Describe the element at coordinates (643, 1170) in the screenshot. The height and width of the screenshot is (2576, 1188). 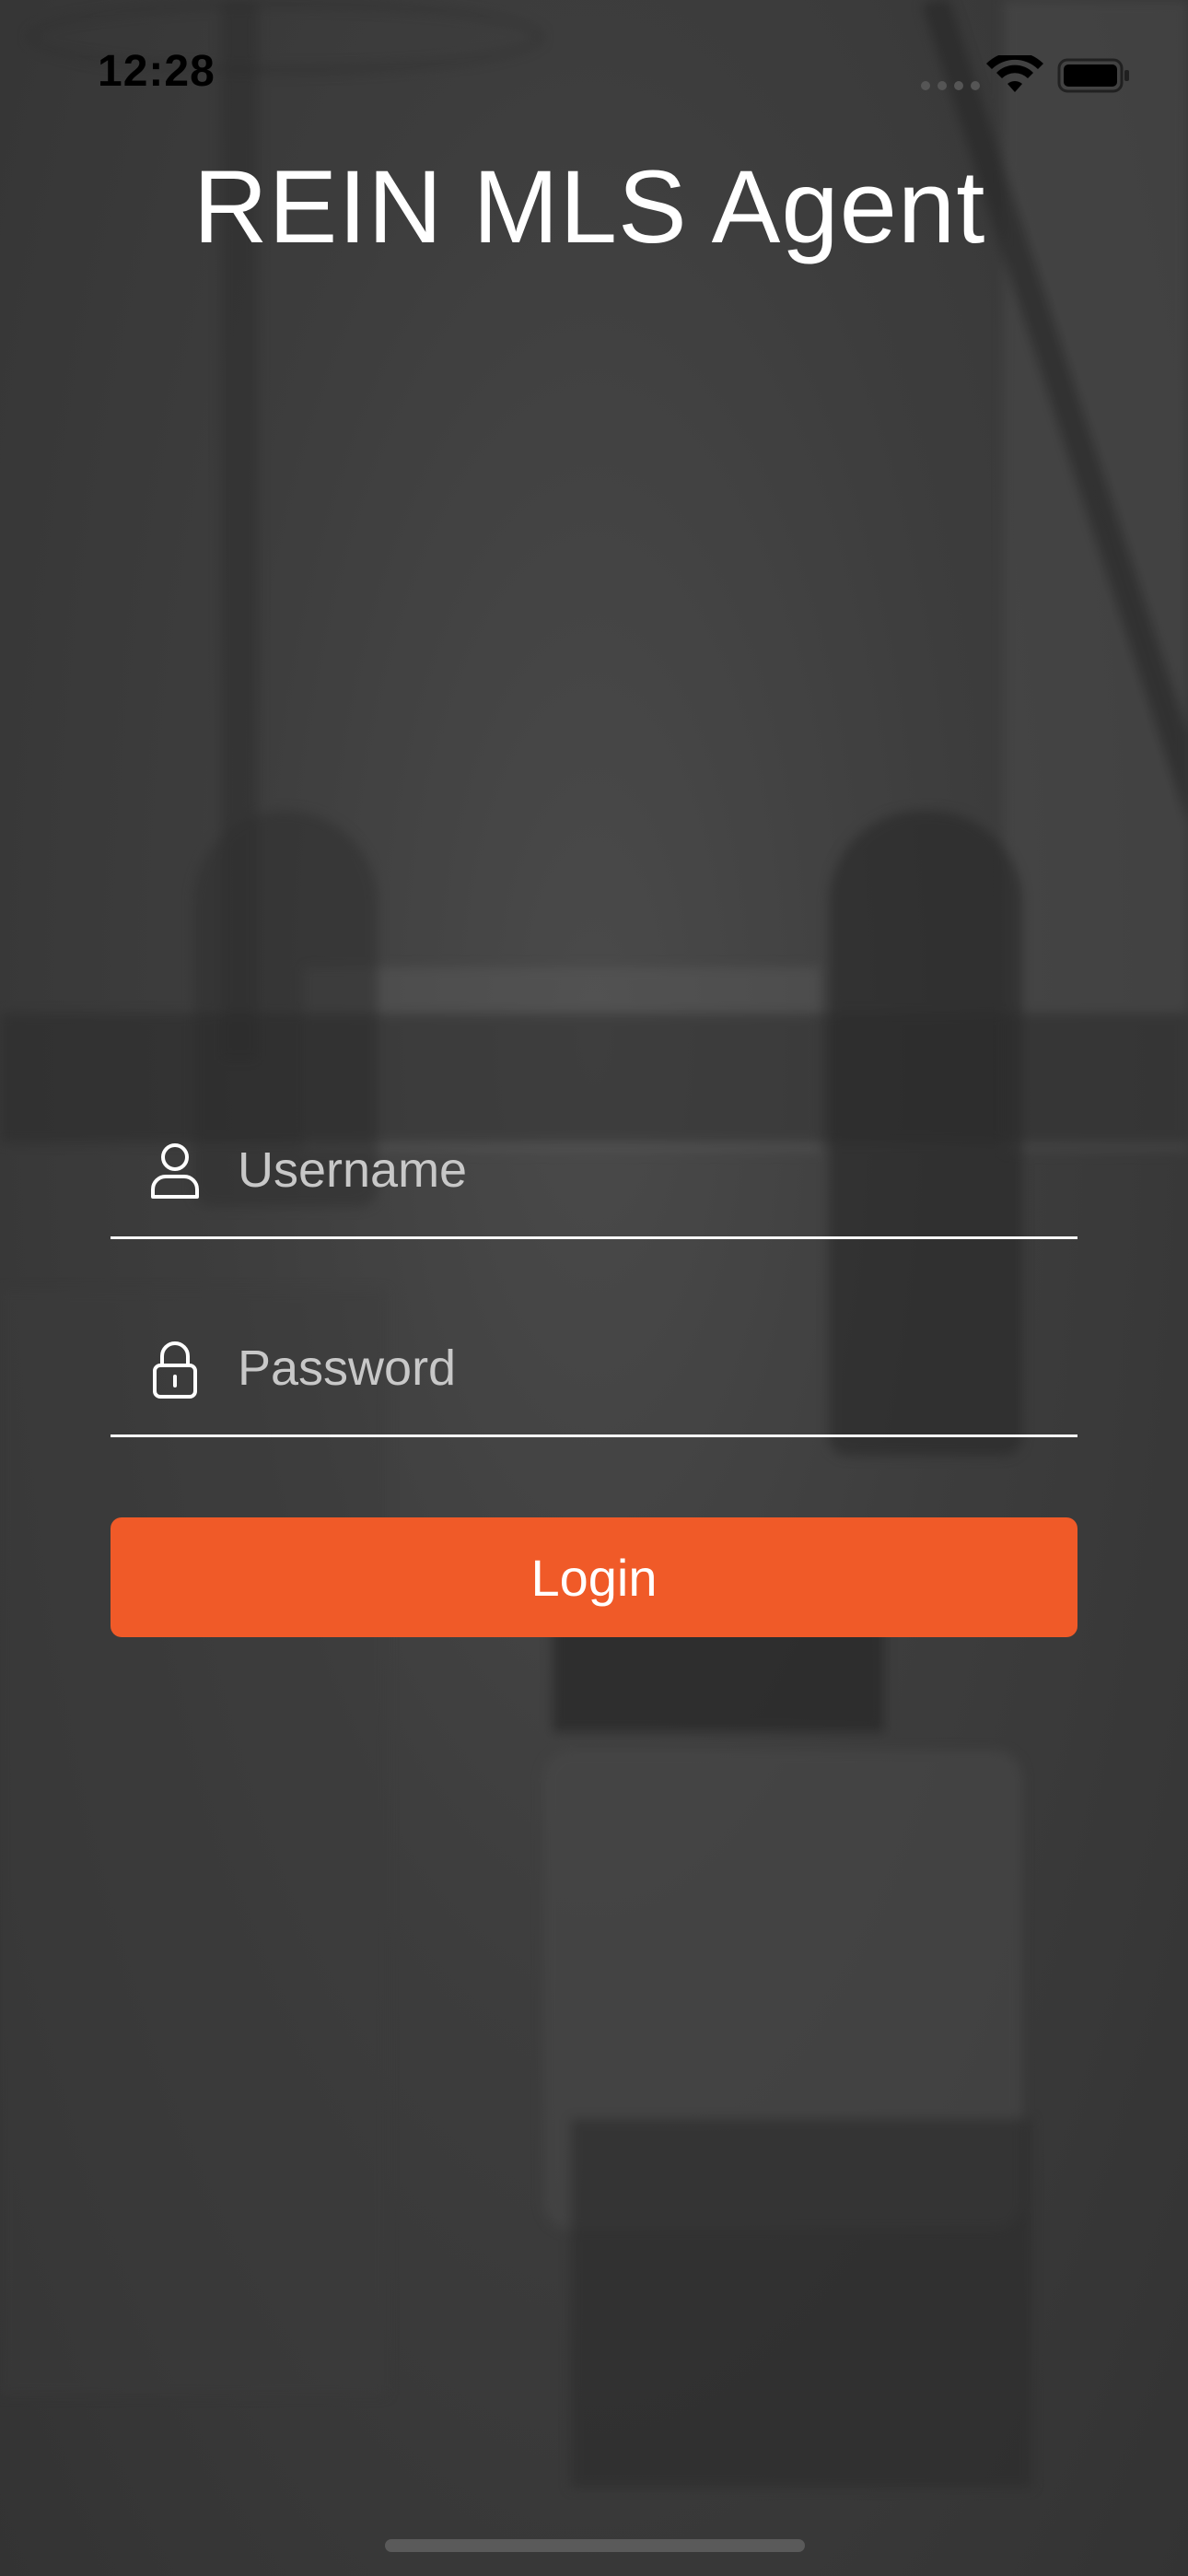
I see `username-input` at that location.